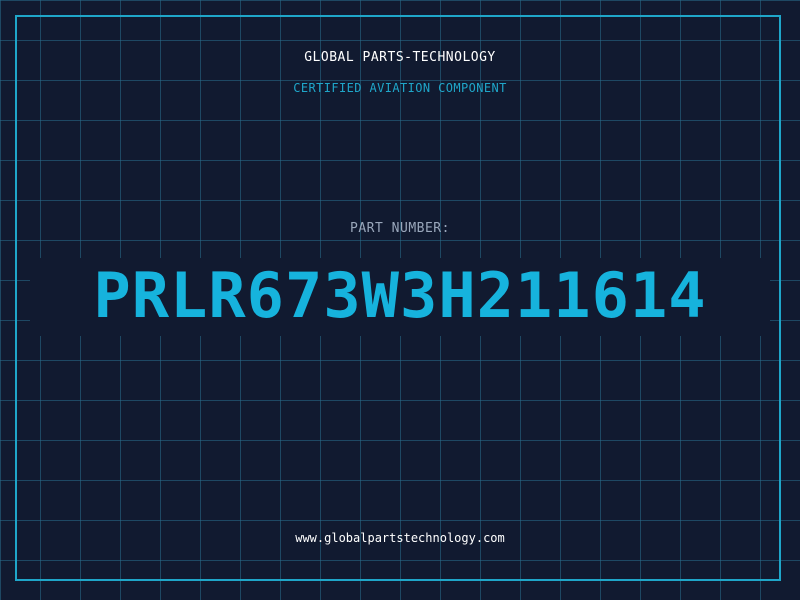  What do you see at coordinates (400, 228) in the screenshot?
I see `part-number-label: PART NUMBER:` at bounding box center [400, 228].